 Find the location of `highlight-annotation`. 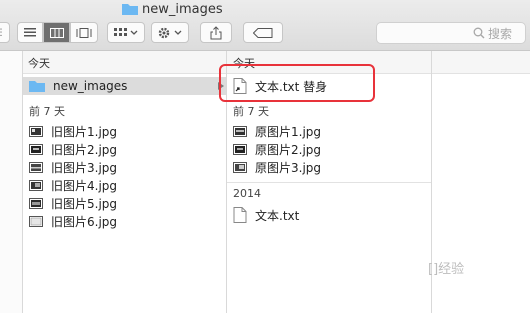

highlight-annotation is located at coordinates (297, 83).